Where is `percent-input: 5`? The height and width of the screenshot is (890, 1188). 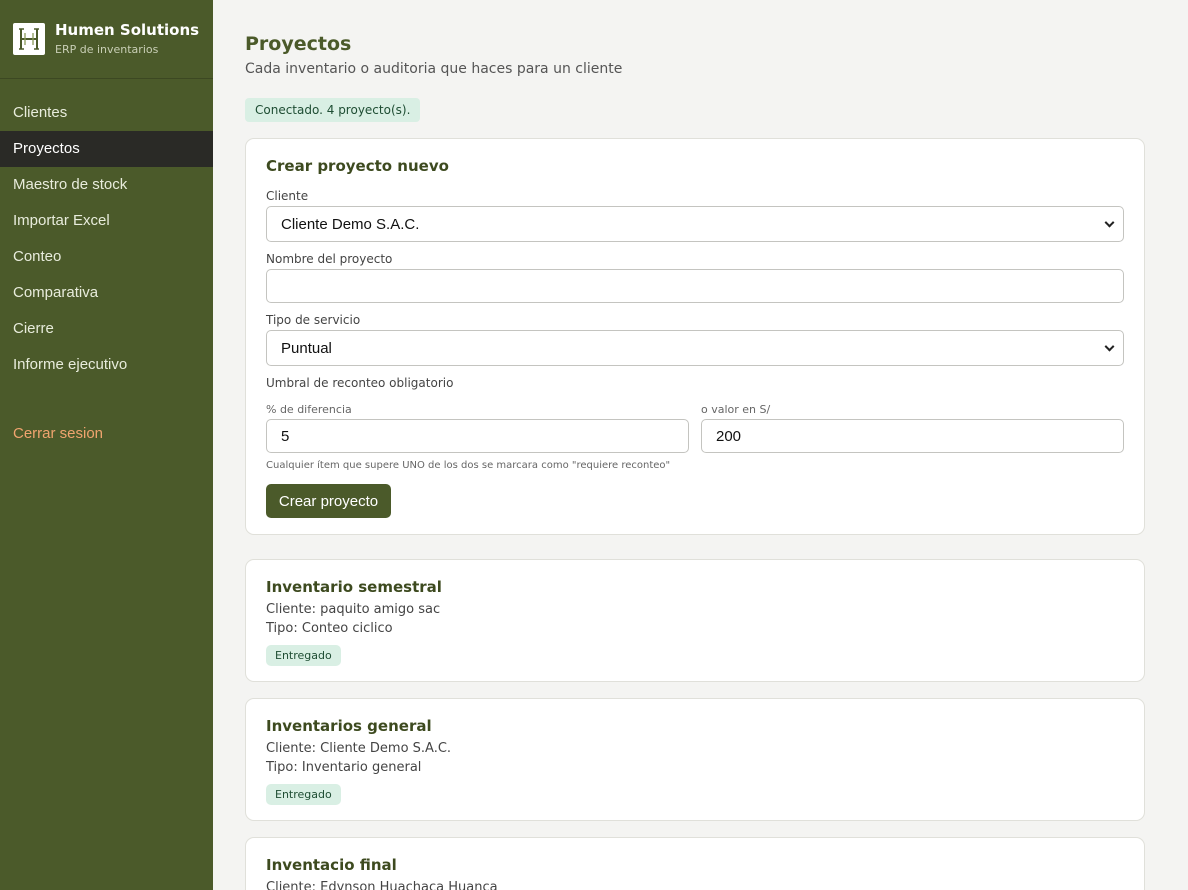 percent-input: 5 is located at coordinates (477, 436).